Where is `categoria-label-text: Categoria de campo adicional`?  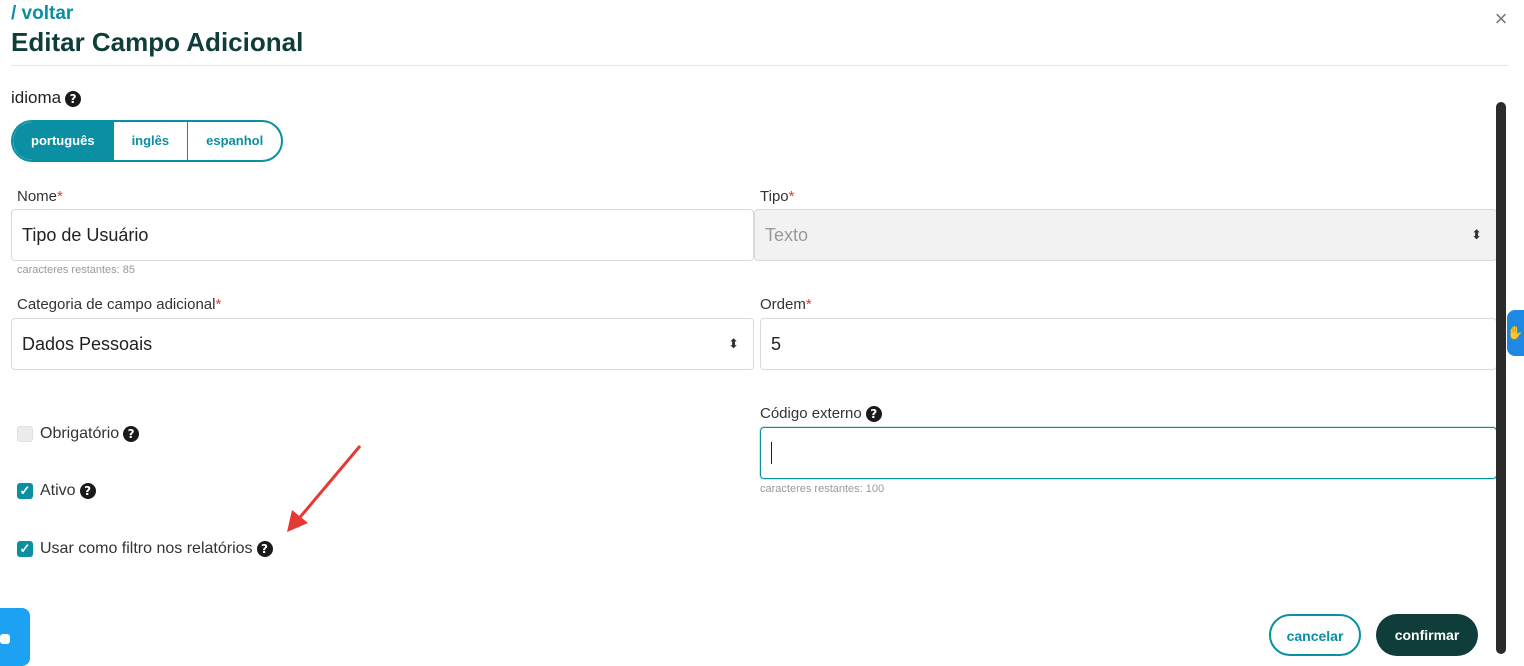
categoria-label-text: Categoria de campo adicional is located at coordinates (116, 304).